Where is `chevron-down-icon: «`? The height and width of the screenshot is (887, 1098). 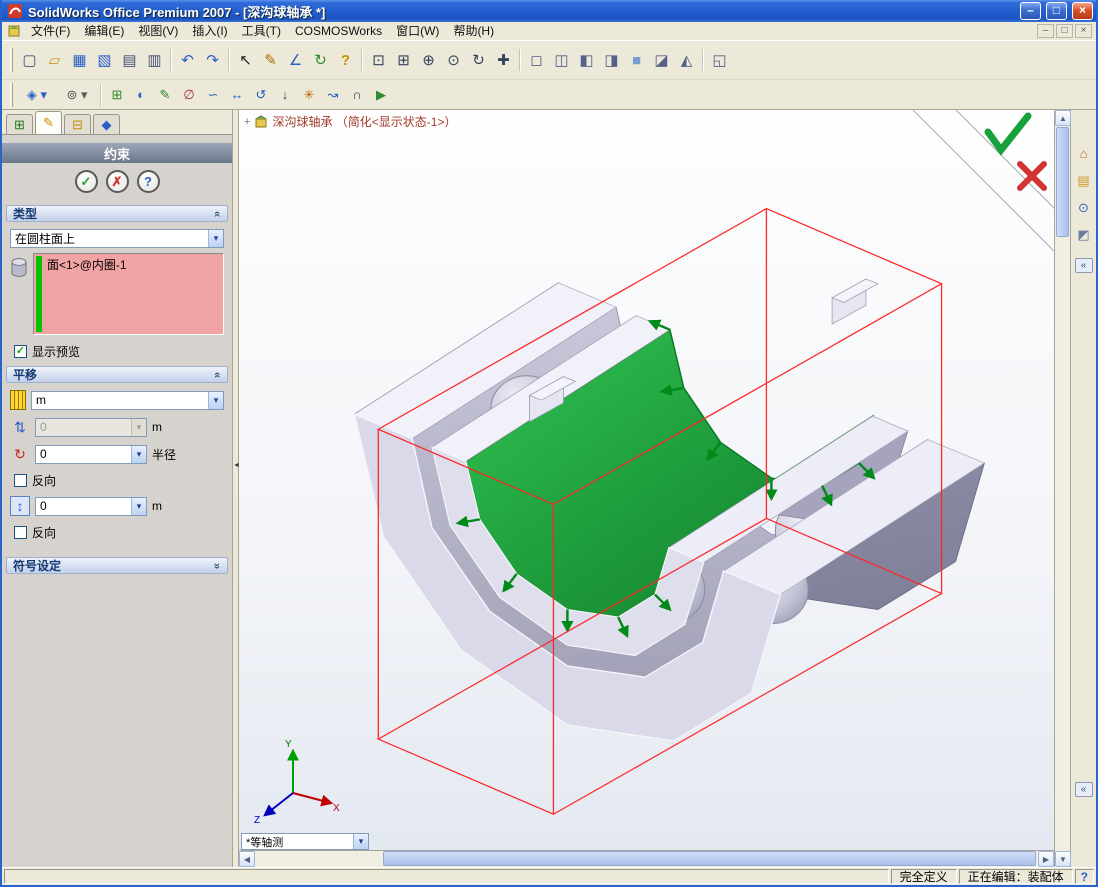 chevron-down-icon: « is located at coordinates (217, 566).